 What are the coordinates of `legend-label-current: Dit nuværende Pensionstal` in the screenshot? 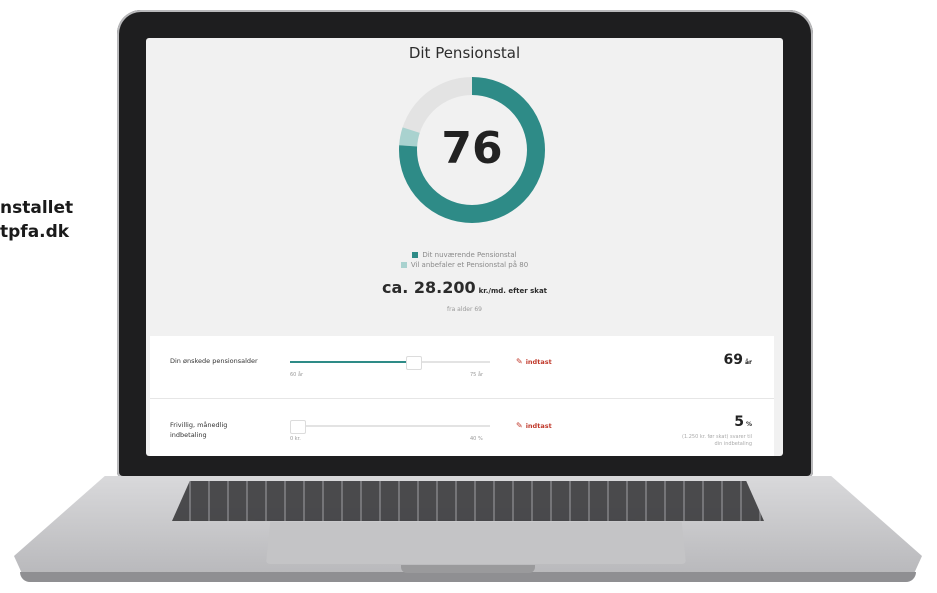 It's located at (469, 255).